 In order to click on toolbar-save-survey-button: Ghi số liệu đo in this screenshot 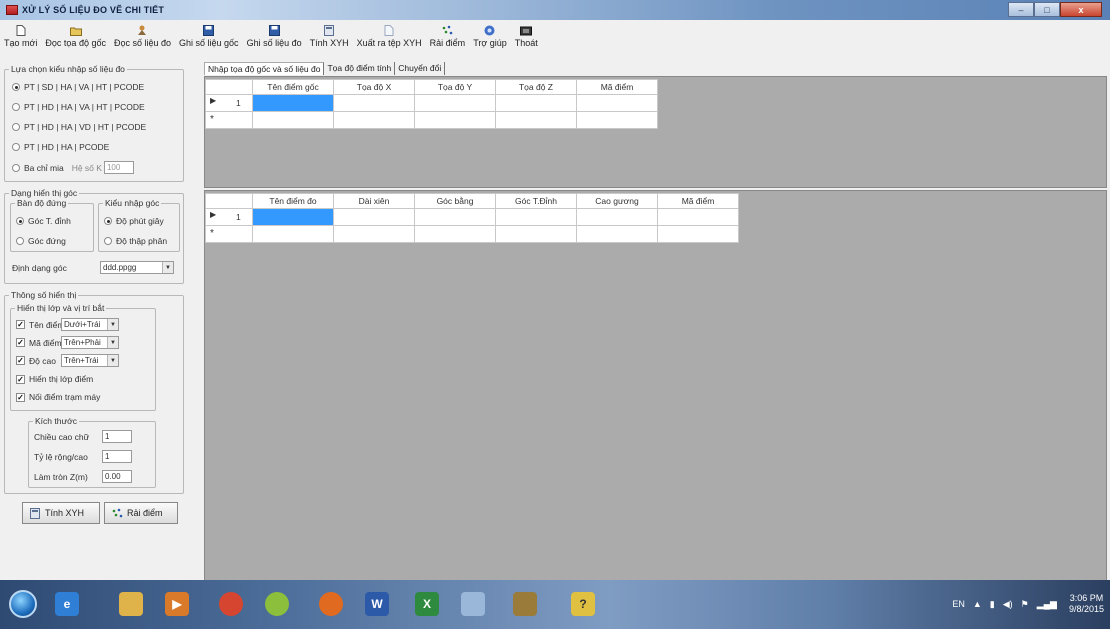, I will do `click(274, 38)`.